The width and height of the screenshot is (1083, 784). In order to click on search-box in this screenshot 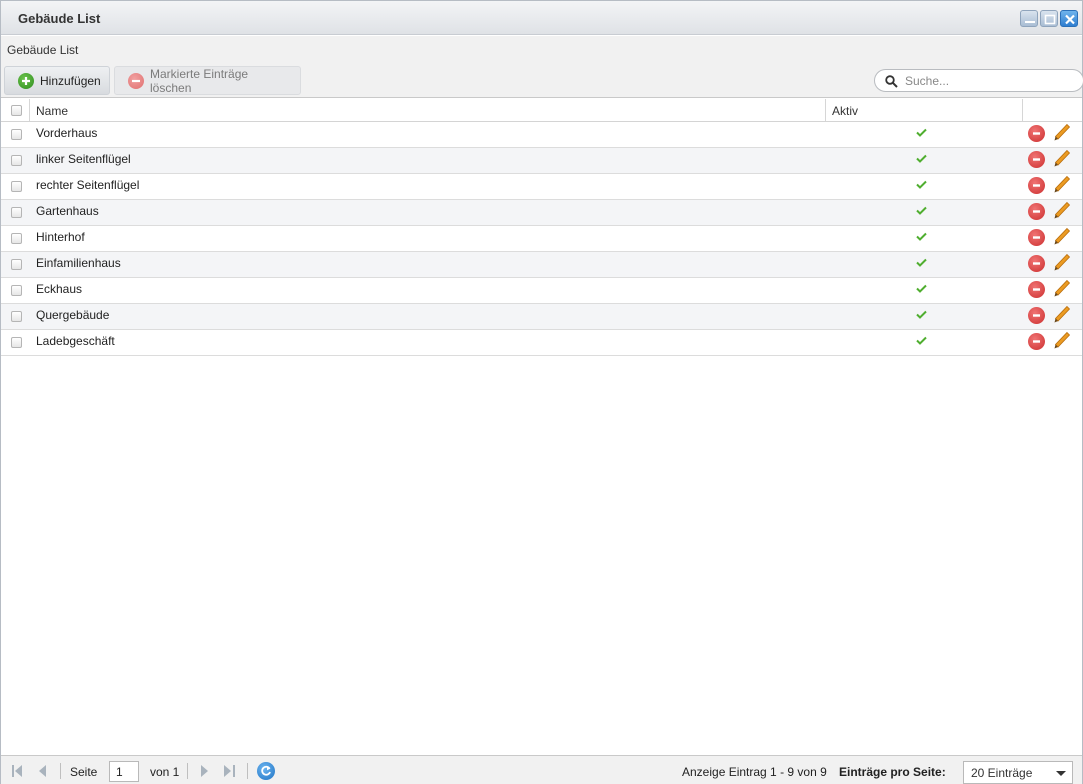, I will do `click(978, 80)`.